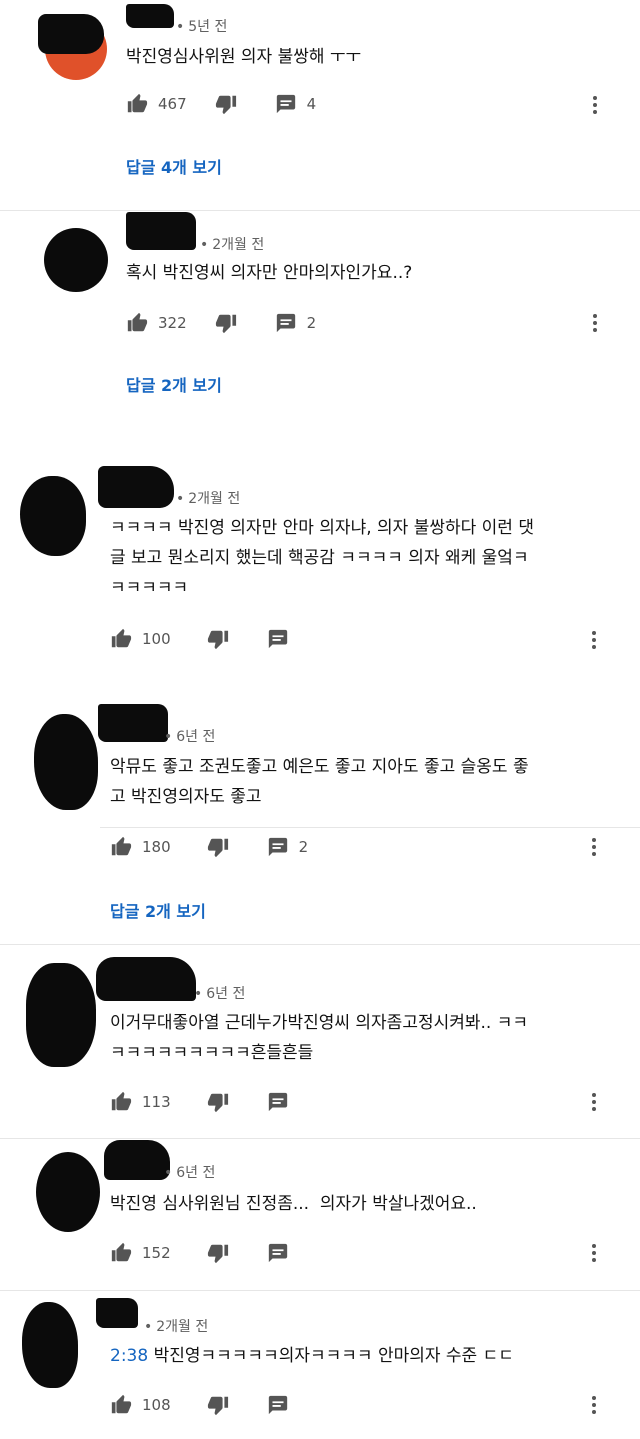 This screenshot has height=1439, width=640. I want to click on comment-actions: 180 2, so click(209, 847).